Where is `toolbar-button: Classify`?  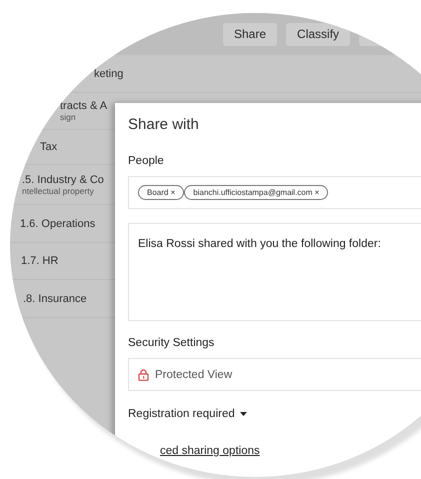
toolbar-button: Classify is located at coordinates (318, 34).